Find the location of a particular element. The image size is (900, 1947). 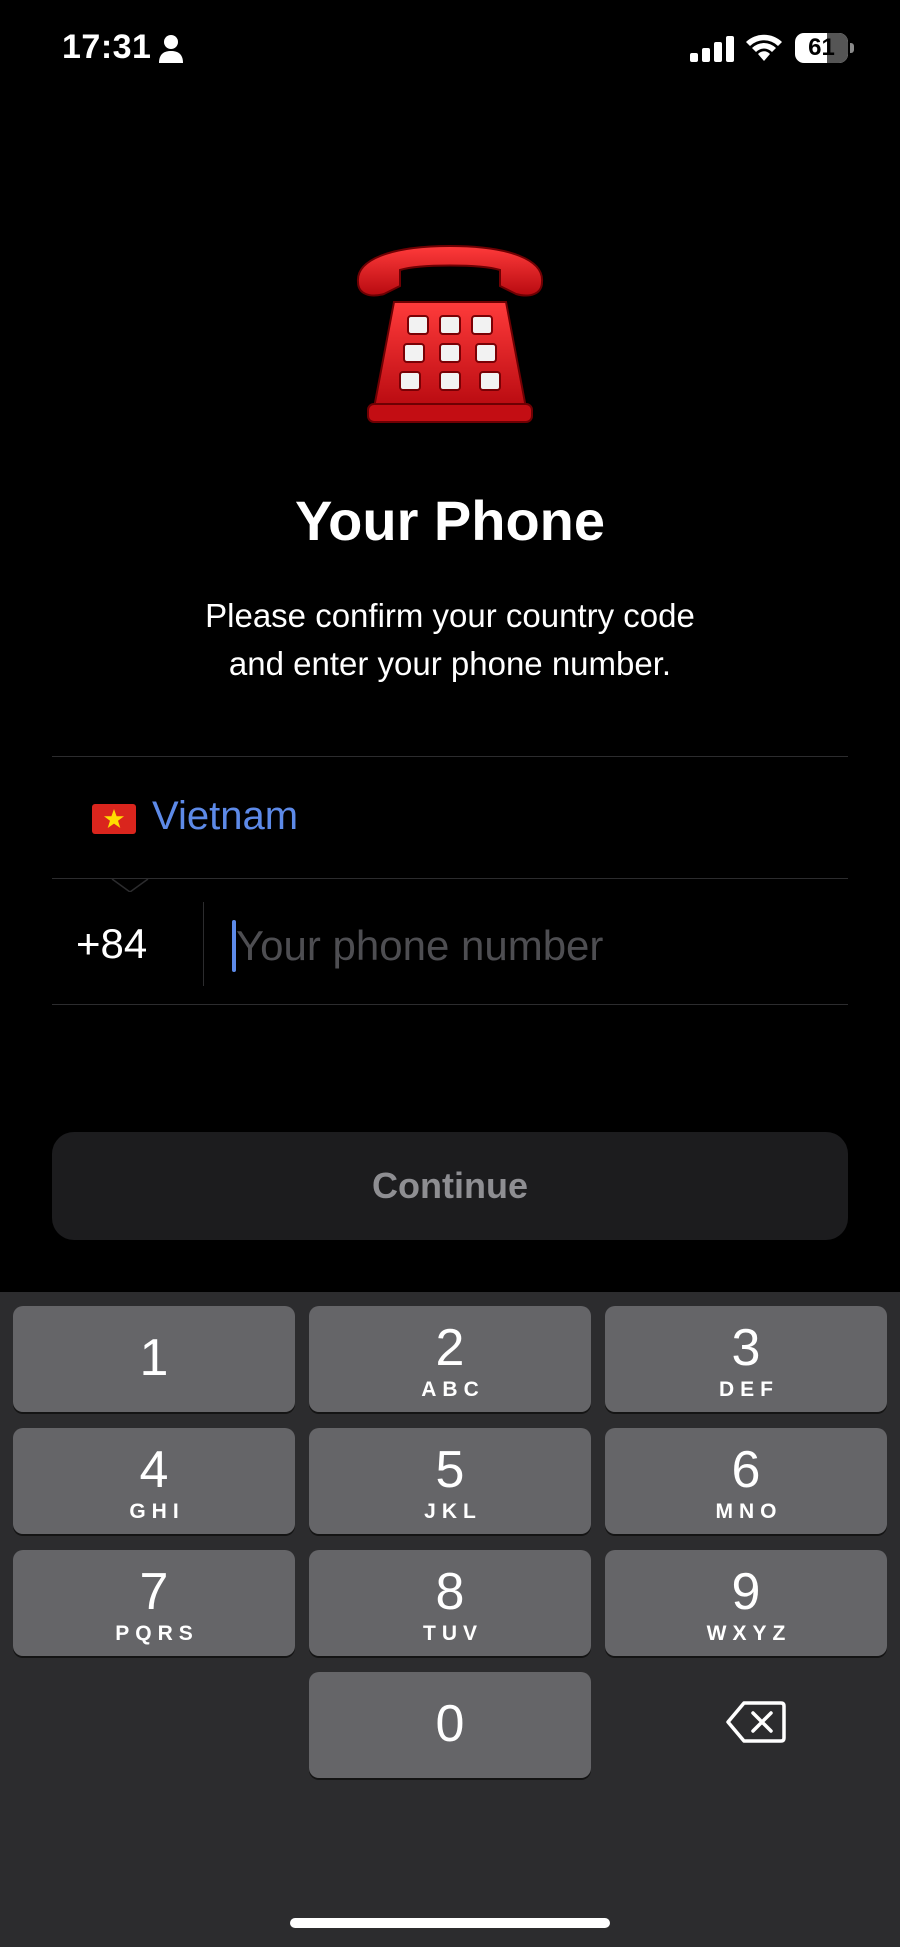

key-digit: 7 is located at coordinates (154, 1592).